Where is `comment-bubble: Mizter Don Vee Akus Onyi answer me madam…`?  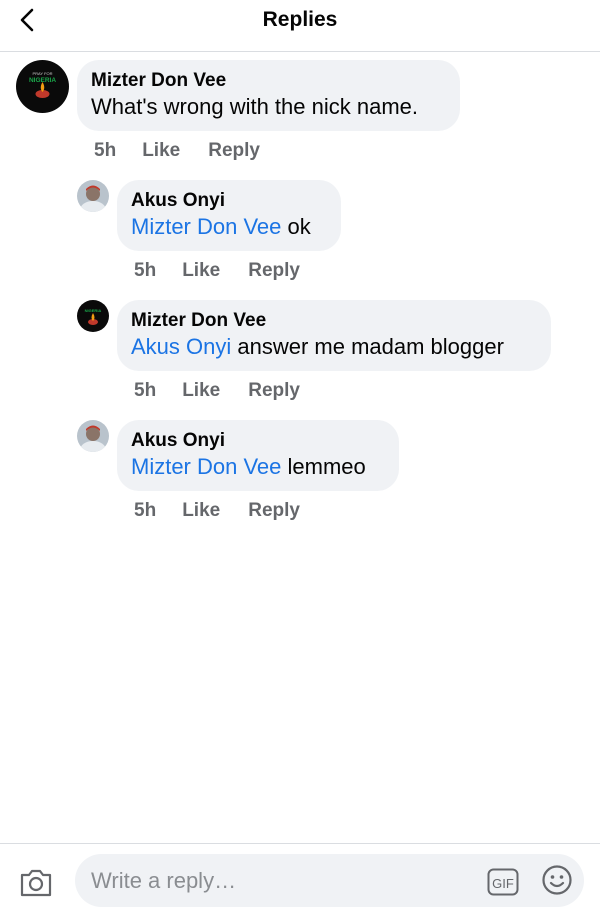
comment-bubble: Mizter Don Vee Akus Onyi answer me madam… is located at coordinates (334, 335).